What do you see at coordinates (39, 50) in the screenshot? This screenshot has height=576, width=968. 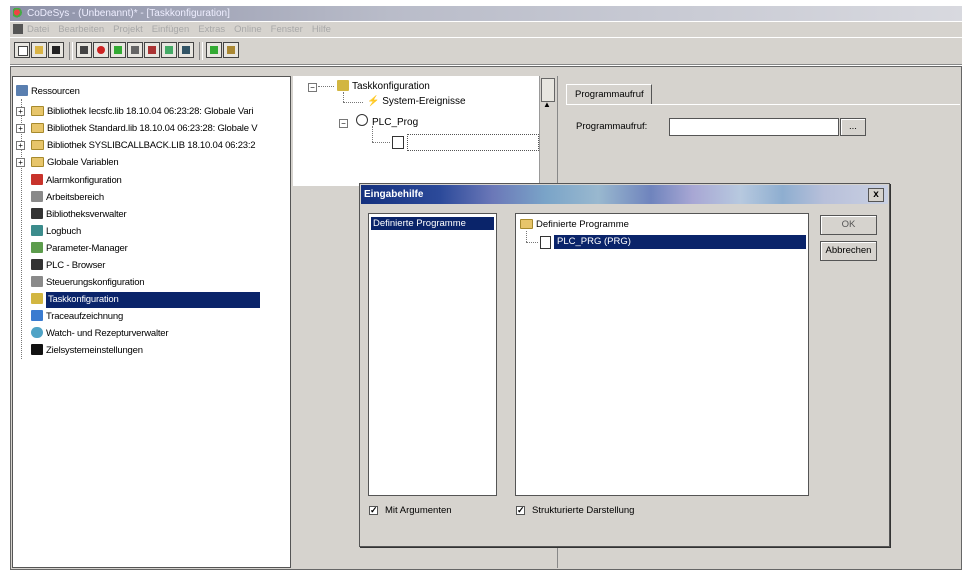 I see `open-folder-icon` at bounding box center [39, 50].